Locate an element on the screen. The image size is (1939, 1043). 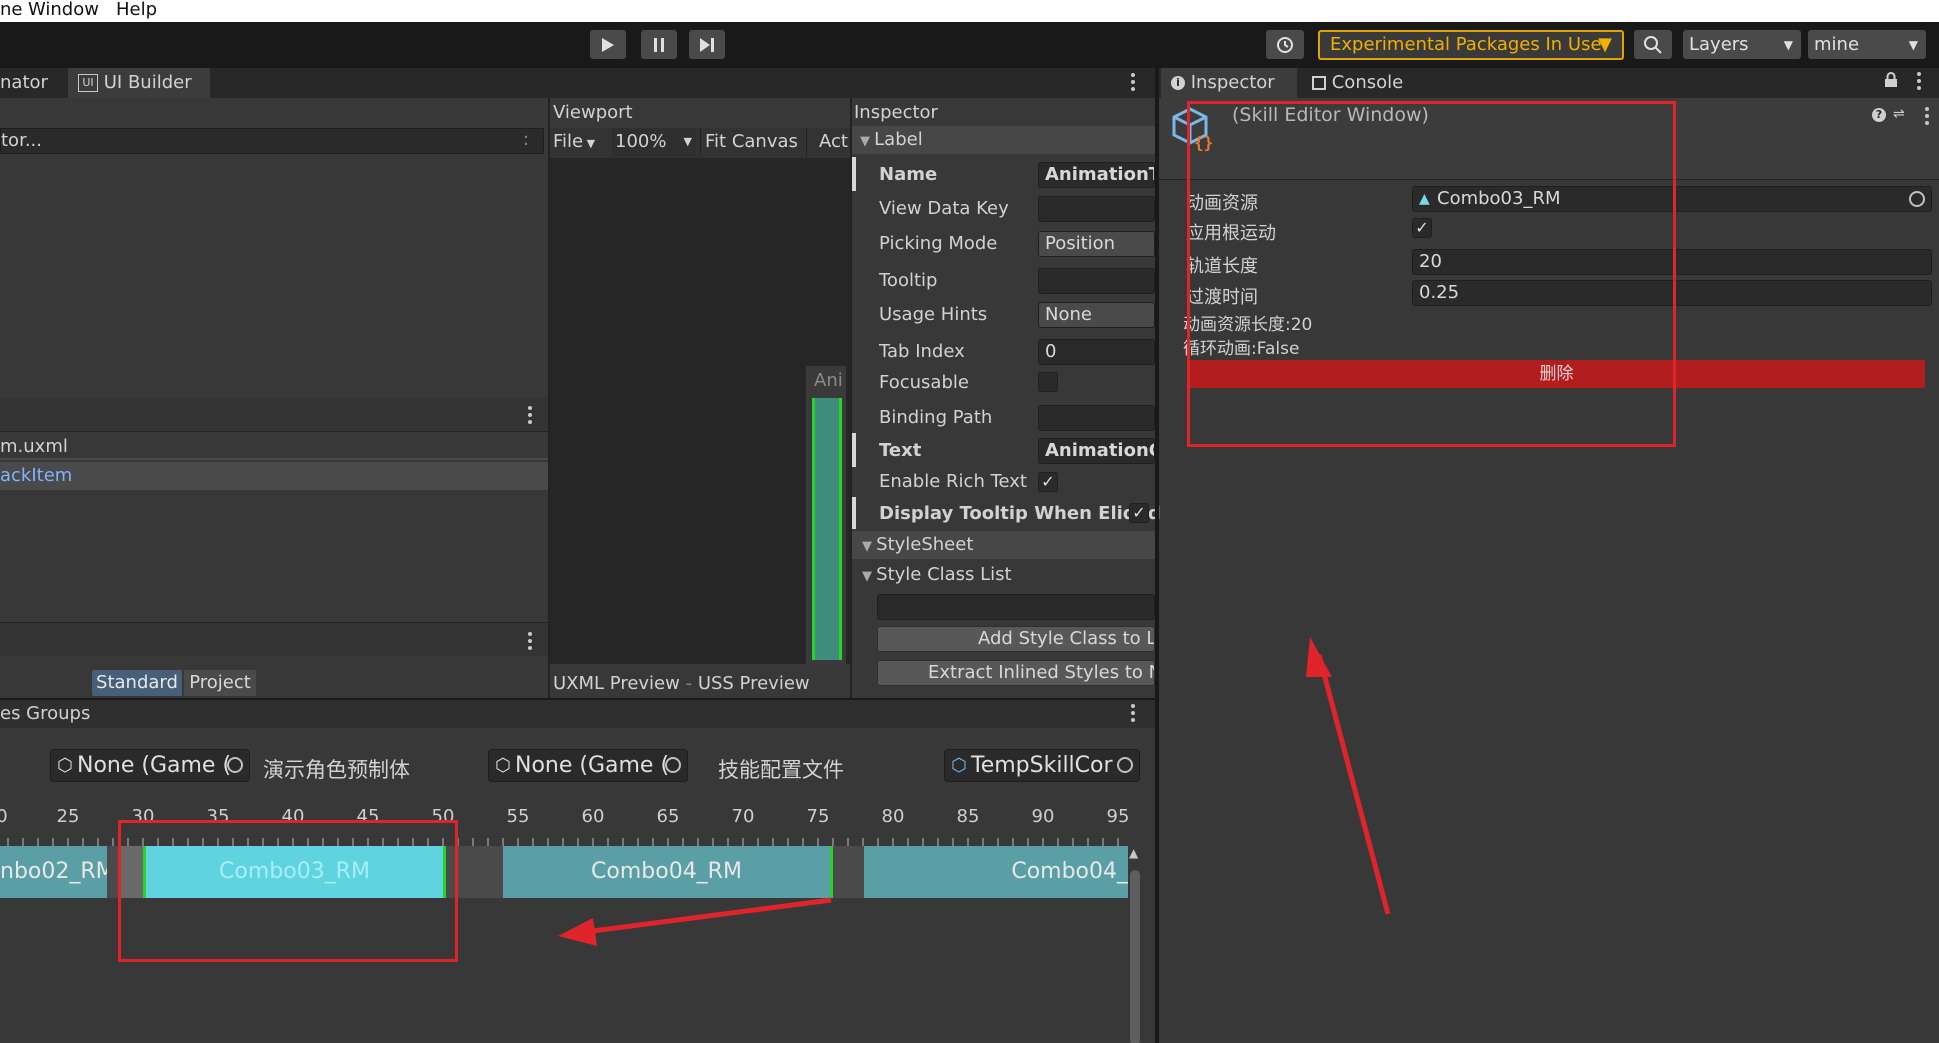
style-class-input is located at coordinates (1016, 607).